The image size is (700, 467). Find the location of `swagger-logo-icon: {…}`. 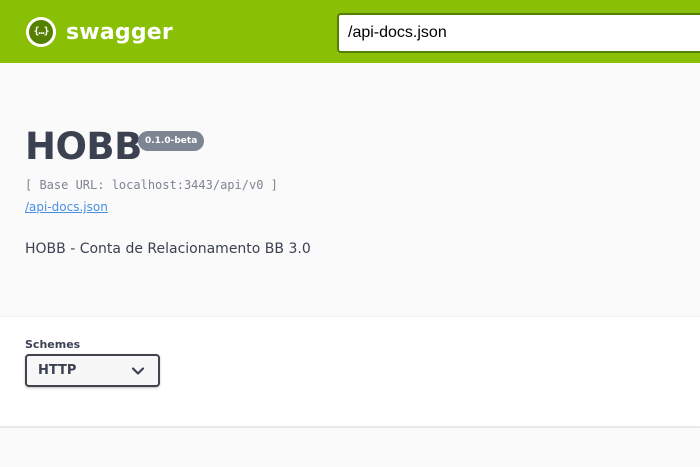

swagger-logo-icon: {…} is located at coordinates (41, 32).